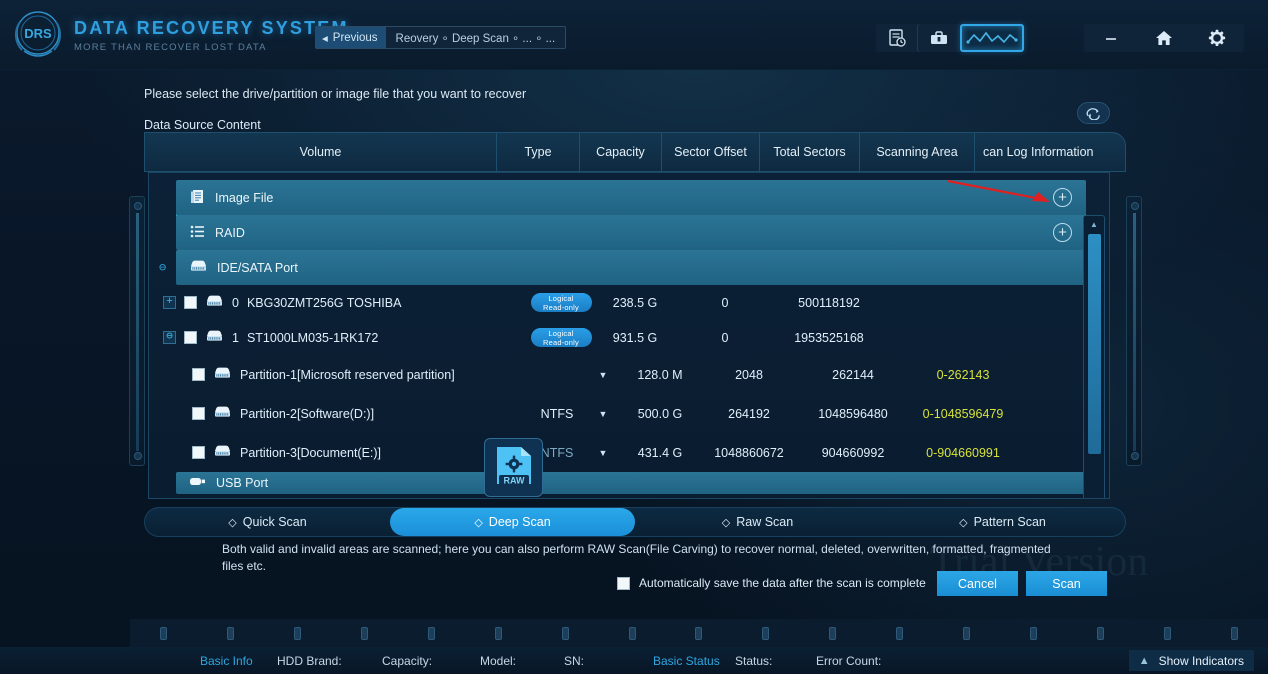 The image size is (1268, 674). I want to click on tree-collapse-idesata: ⊖, so click(162, 267).